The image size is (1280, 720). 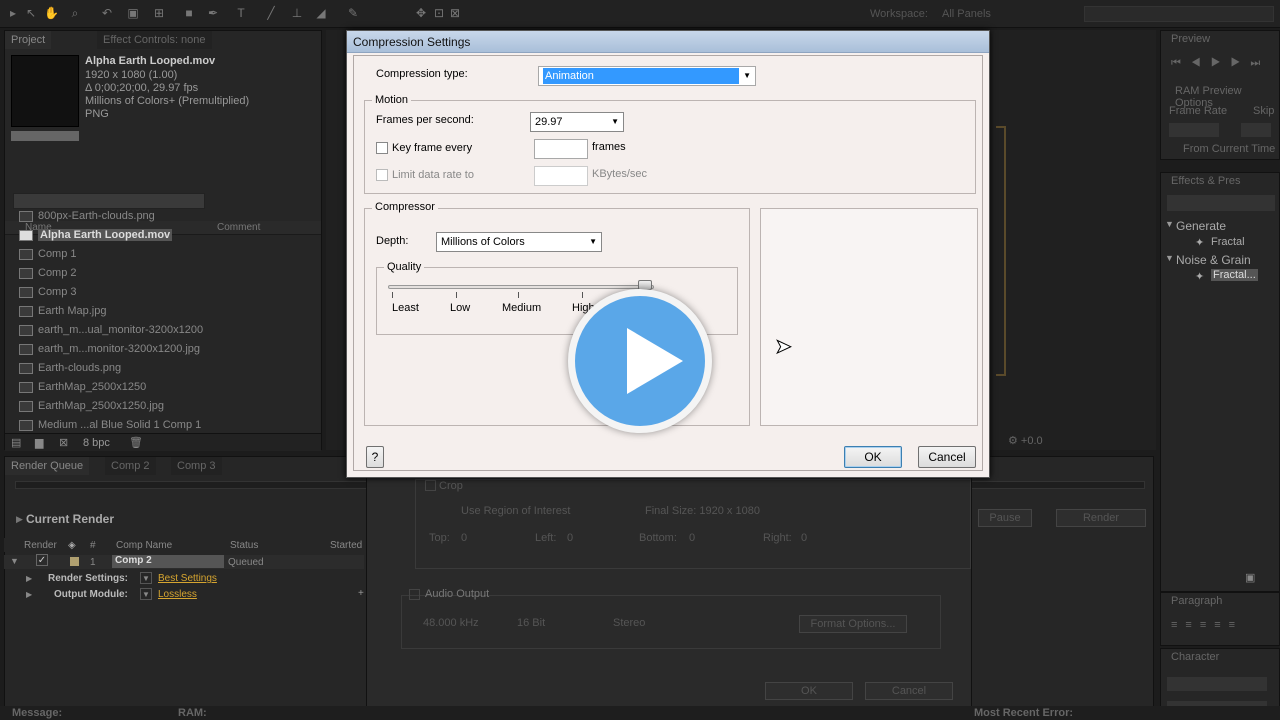 What do you see at coordinates (1190, 39) in the screenshot?
I see `tab-preview: Preview` at bounding box center [1190, 39].